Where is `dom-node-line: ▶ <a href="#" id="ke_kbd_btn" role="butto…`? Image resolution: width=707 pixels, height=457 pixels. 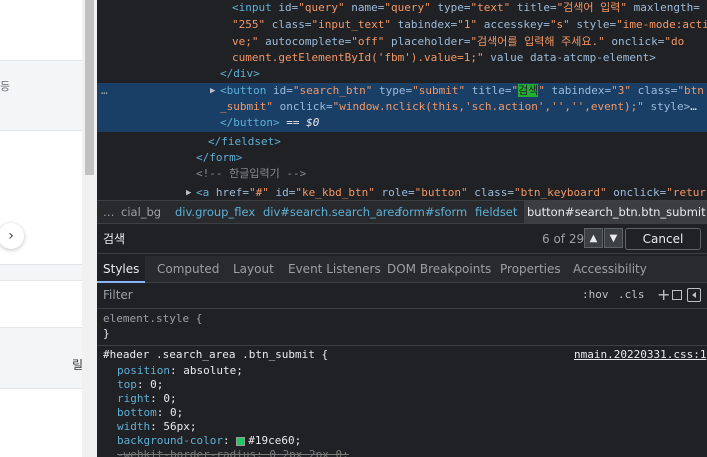
dom-node-line: ▶ <a href="#" id="ke_kbd_btn" role="butto… is located at coordinates (402, 192).